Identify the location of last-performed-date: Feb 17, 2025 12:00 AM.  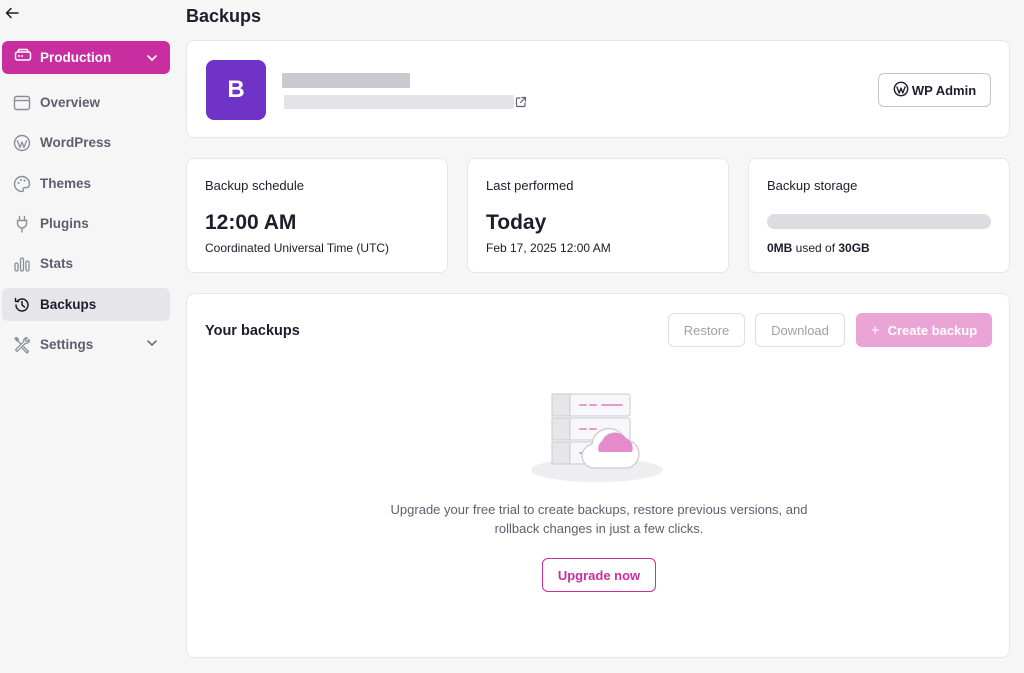
(548, 248).